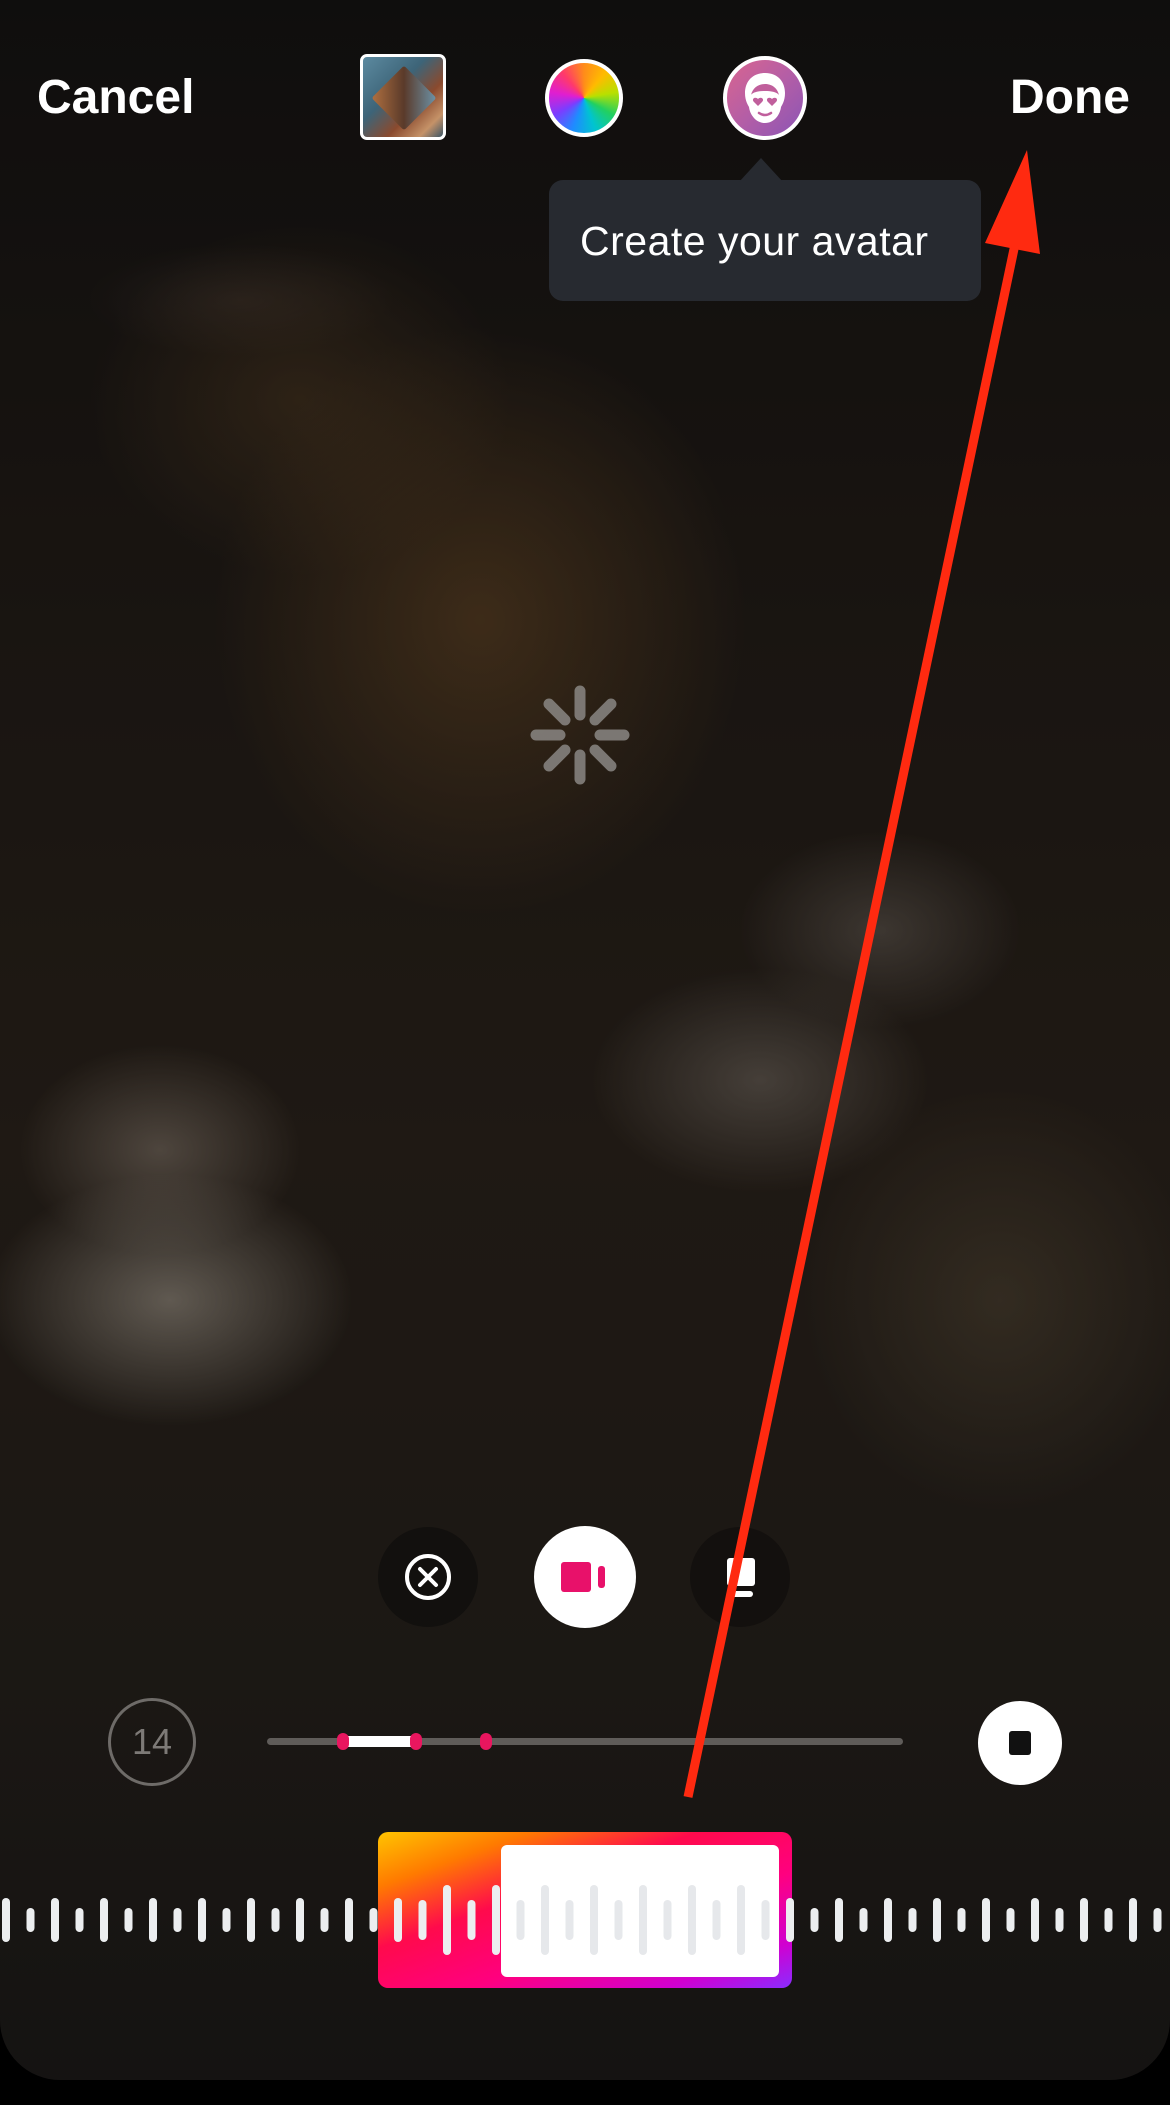 This screenshot has width=1170, height=2105. I want to click on color-wheel-icon, so click(584, 98).